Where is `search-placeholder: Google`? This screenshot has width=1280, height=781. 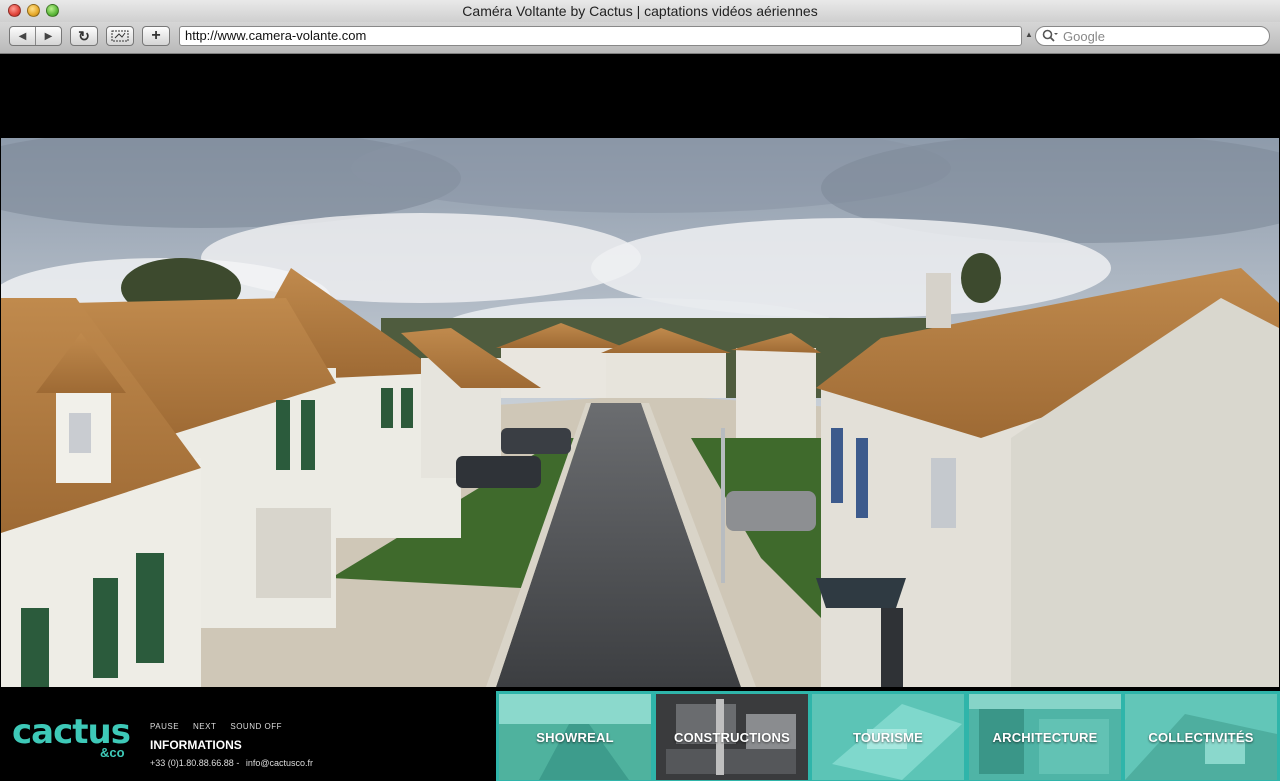 search-placeholder: Google is located at coordinates (1084, 36).